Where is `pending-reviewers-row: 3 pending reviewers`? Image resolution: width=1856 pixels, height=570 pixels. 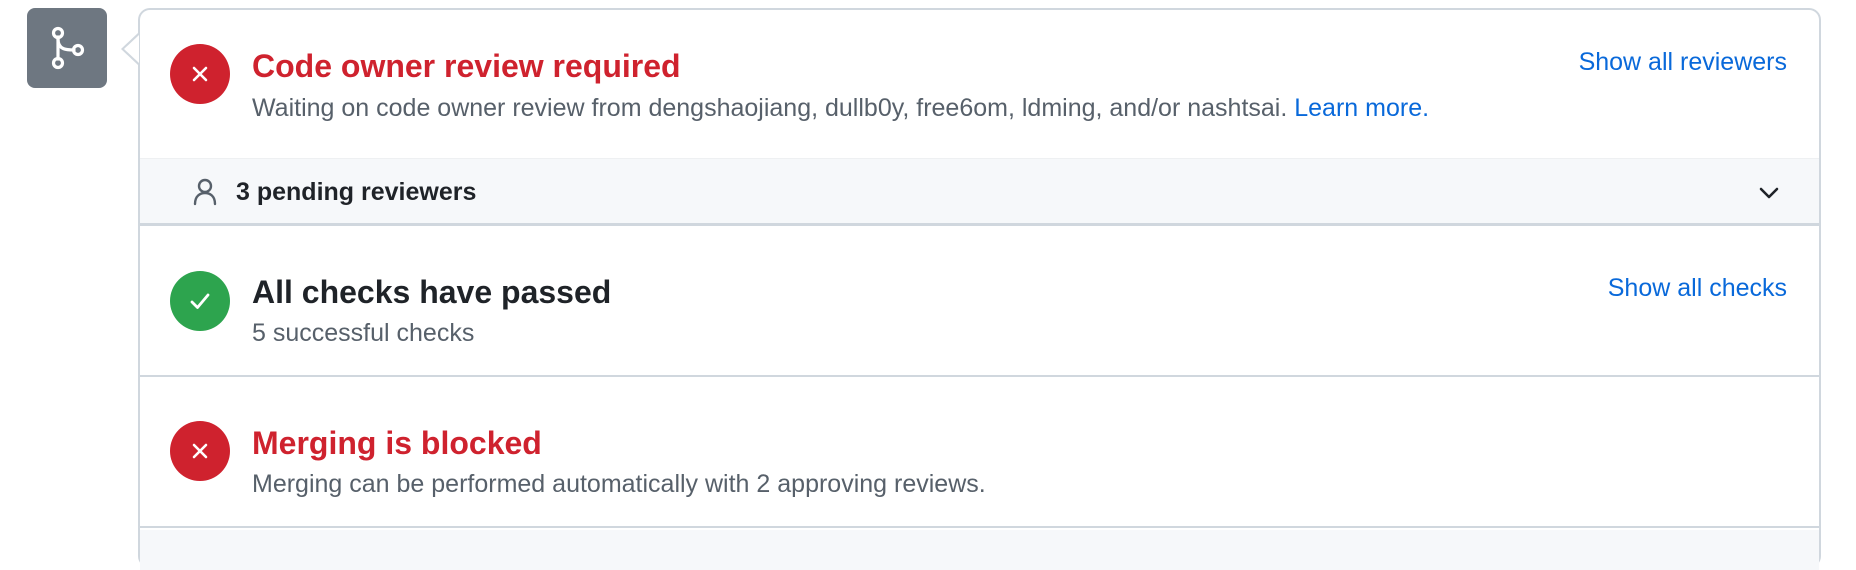 pending-reviewers-row: 3 pending reviewers is located at coordinates (979, 192).